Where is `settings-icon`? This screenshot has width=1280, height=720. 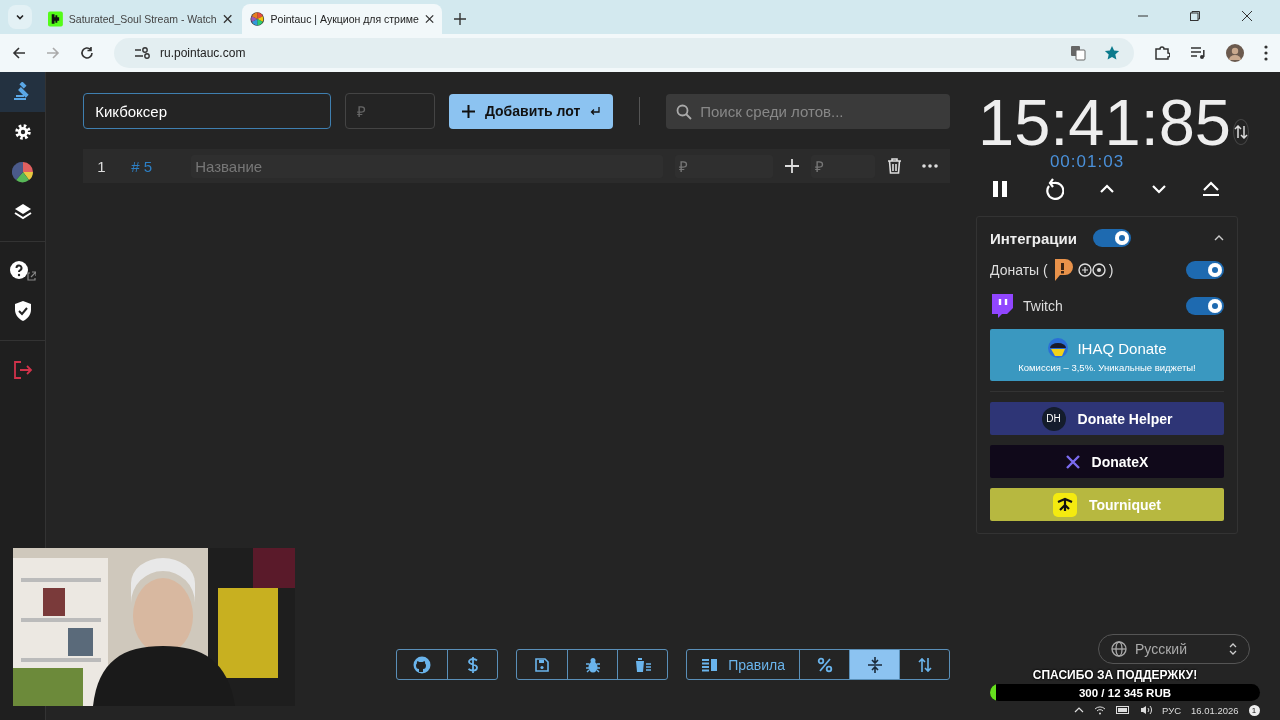 settings-icon is located at coordinates (22, 132).